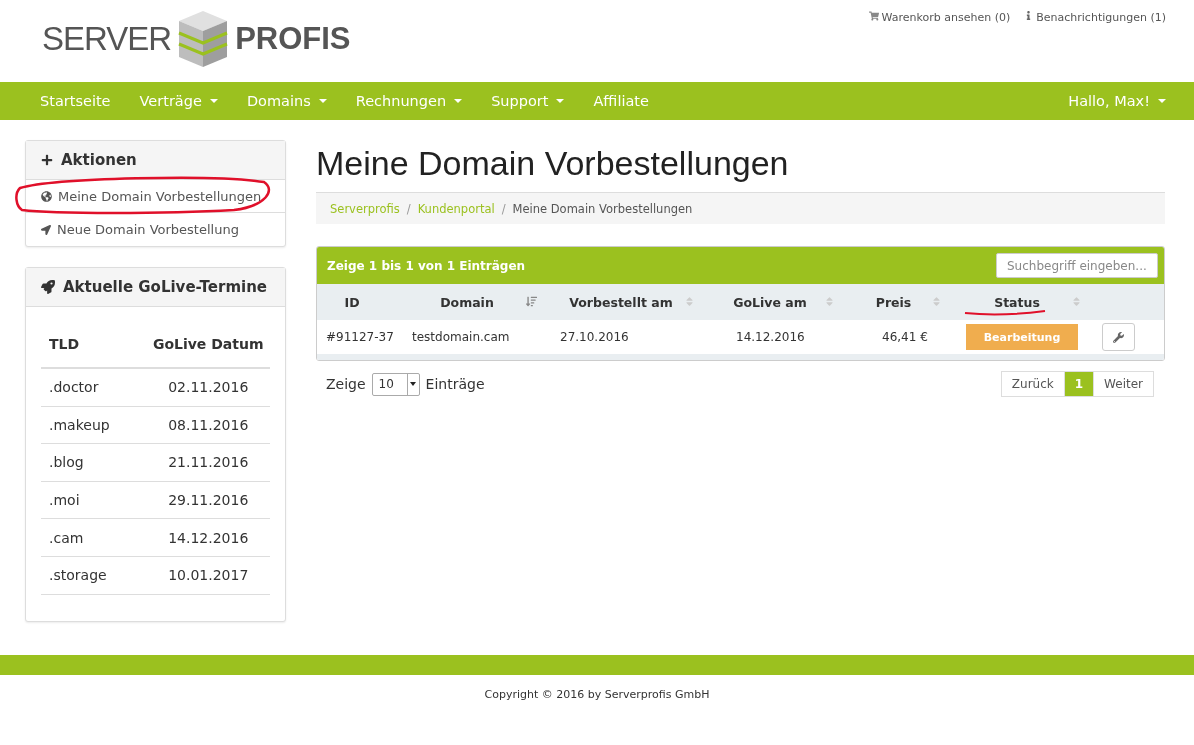 This screenshot has height=745, width=1194. What do you see at coordinates (873, 16) in the screenshot?
I see `cart-icon` at bounding box center [873, 16].